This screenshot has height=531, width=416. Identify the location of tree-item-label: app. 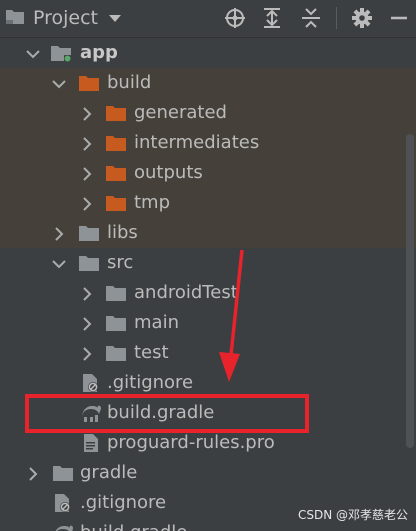
(99, 52).